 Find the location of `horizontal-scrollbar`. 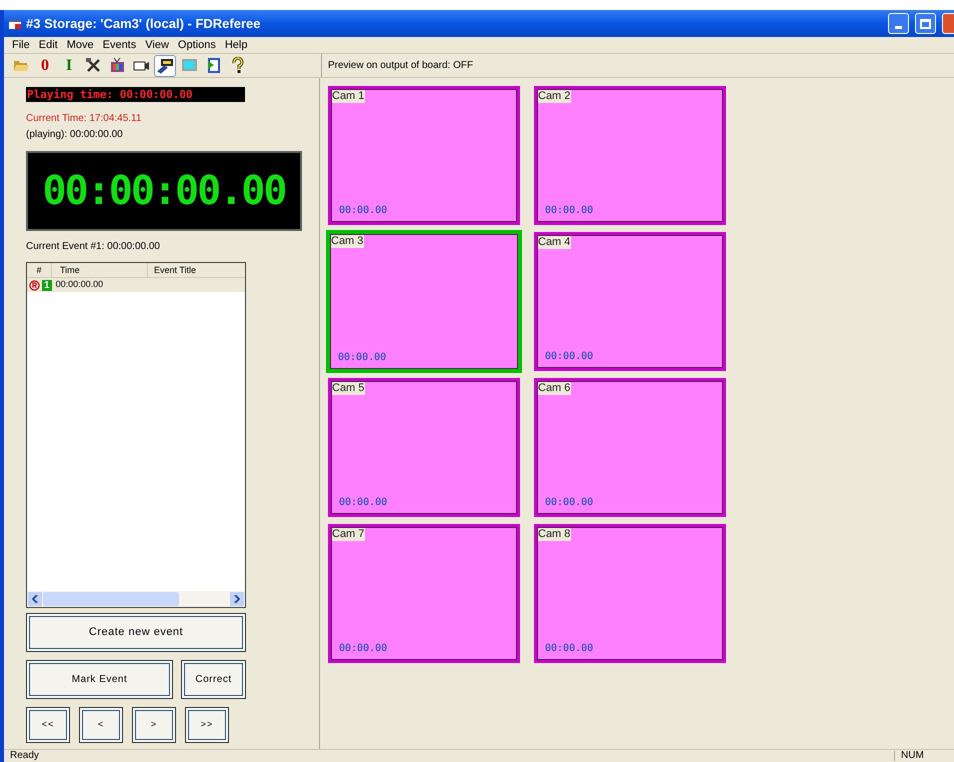

horizontal-scrollbar is located at coordinates (136, 599).